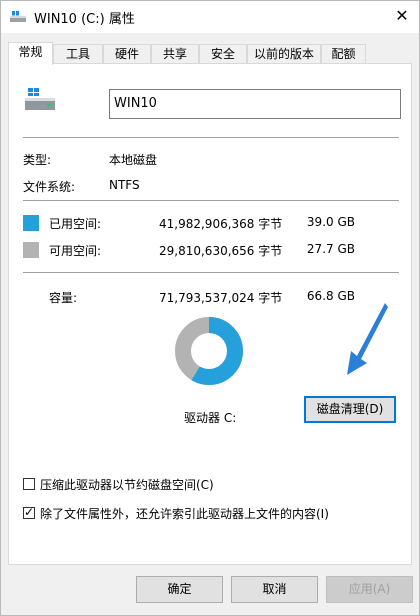  Describe the element at coordinates (75, 251) in the screenshot. I see `free-space-label: 可用空间:` at that location.